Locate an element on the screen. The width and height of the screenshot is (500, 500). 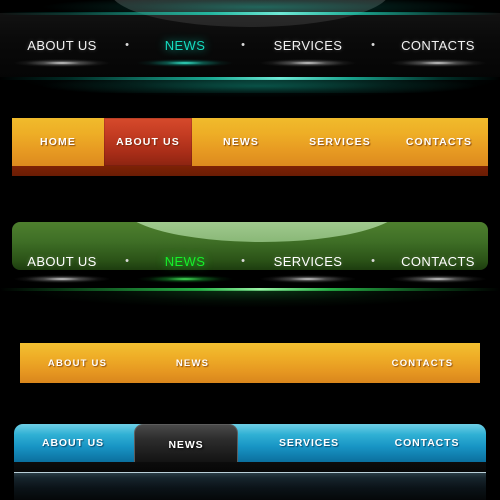
nav-bar-orange-tabs: HOME ABOUT US NEWS SERVICES CONTACTS is located at coordinates (250, 149).